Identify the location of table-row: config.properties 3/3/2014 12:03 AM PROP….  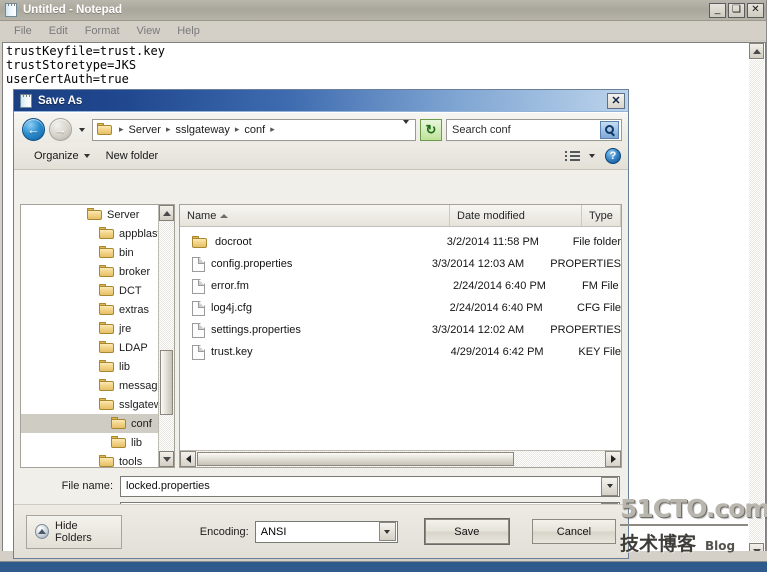
(400, 264).